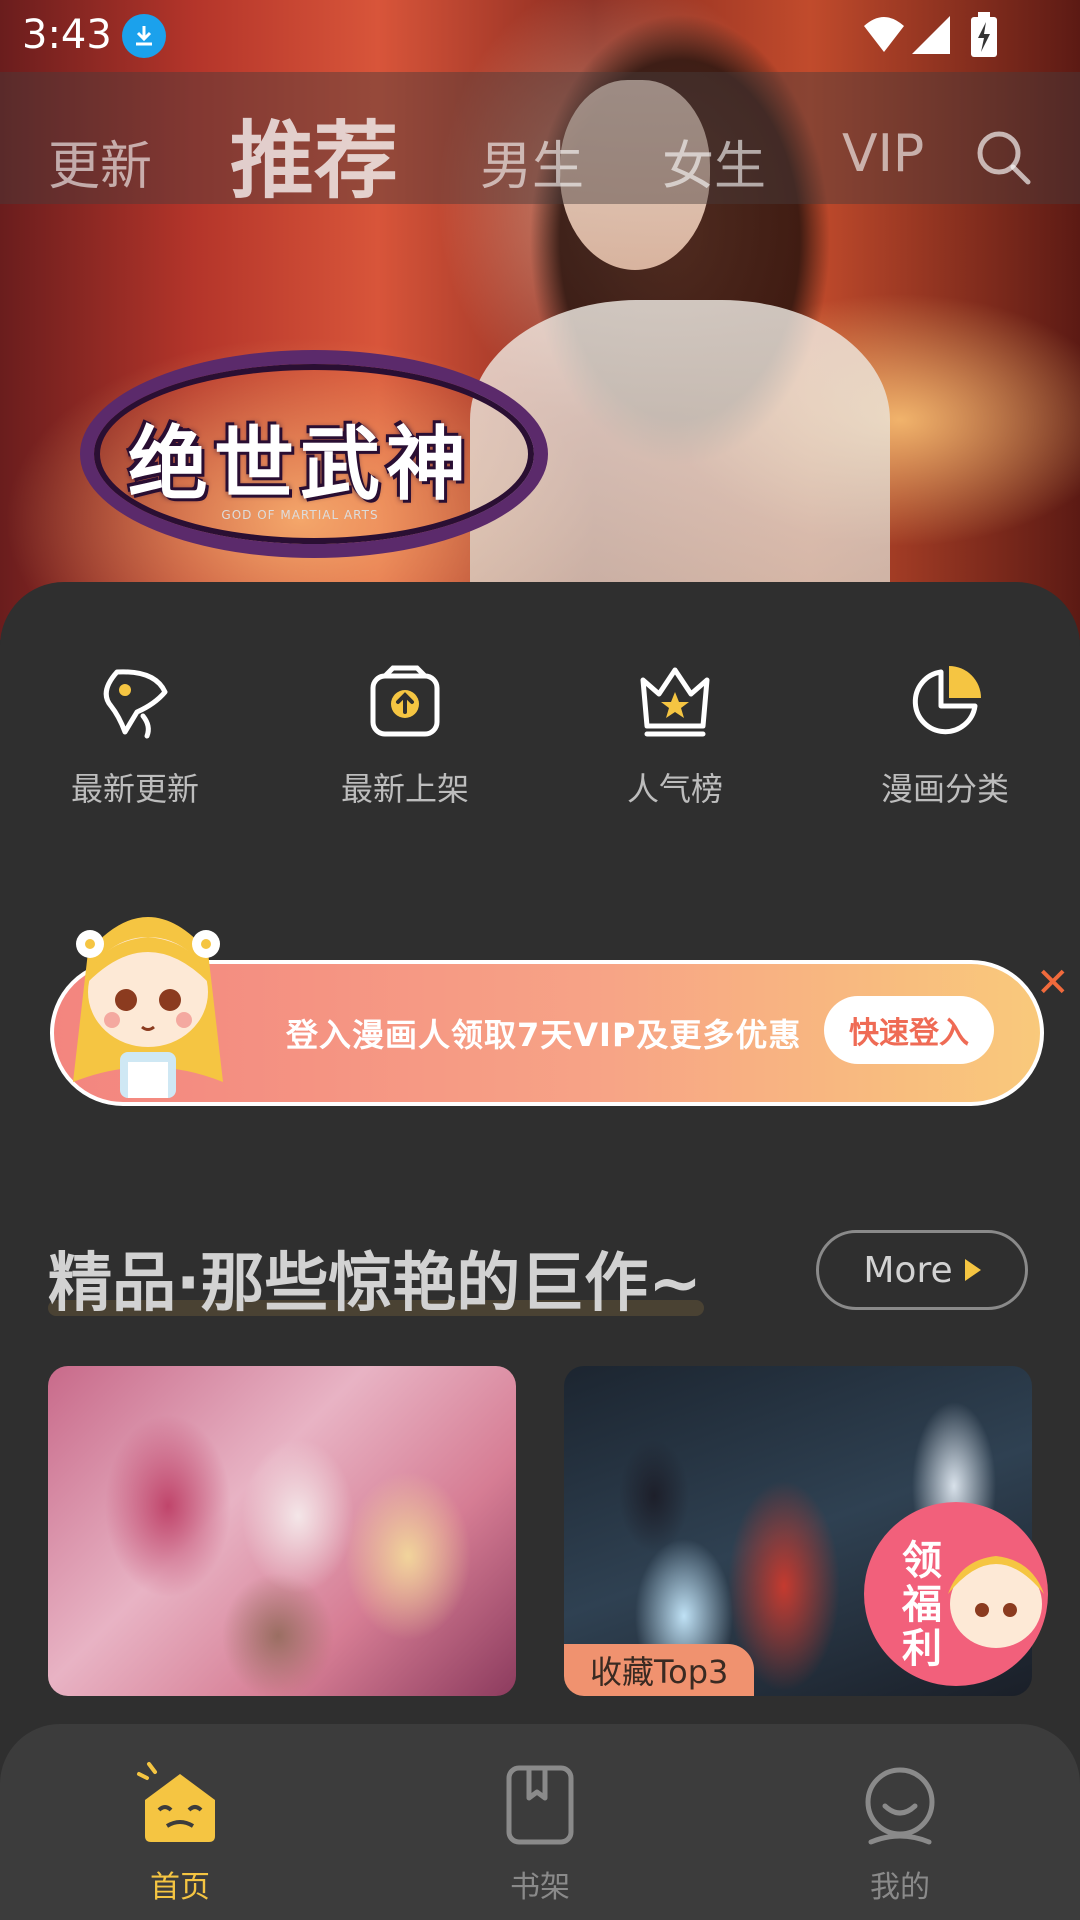  I want to click on top-tab-bar: 更新 推荐 男生 女生 VIP, so click(540, 141).